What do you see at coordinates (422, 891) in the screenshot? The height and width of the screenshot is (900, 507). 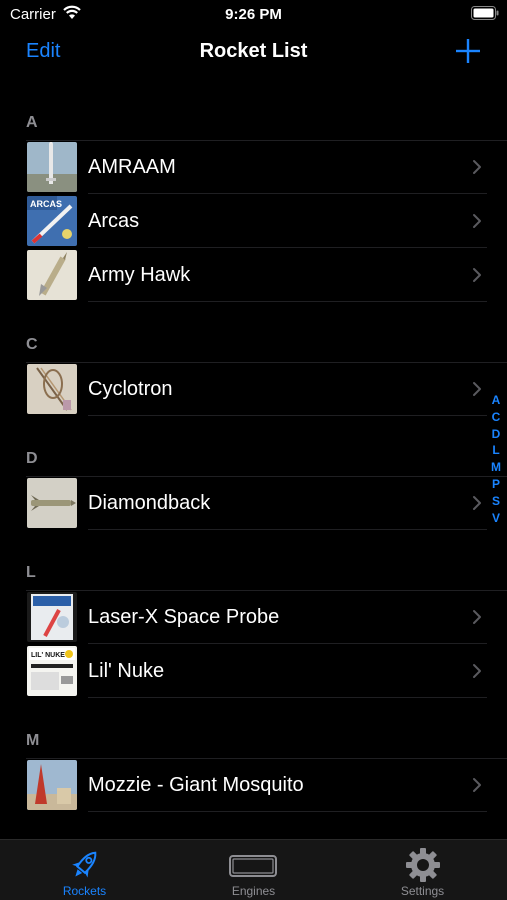 I see `tab-label: Settings` at bounding box center [422, 891].